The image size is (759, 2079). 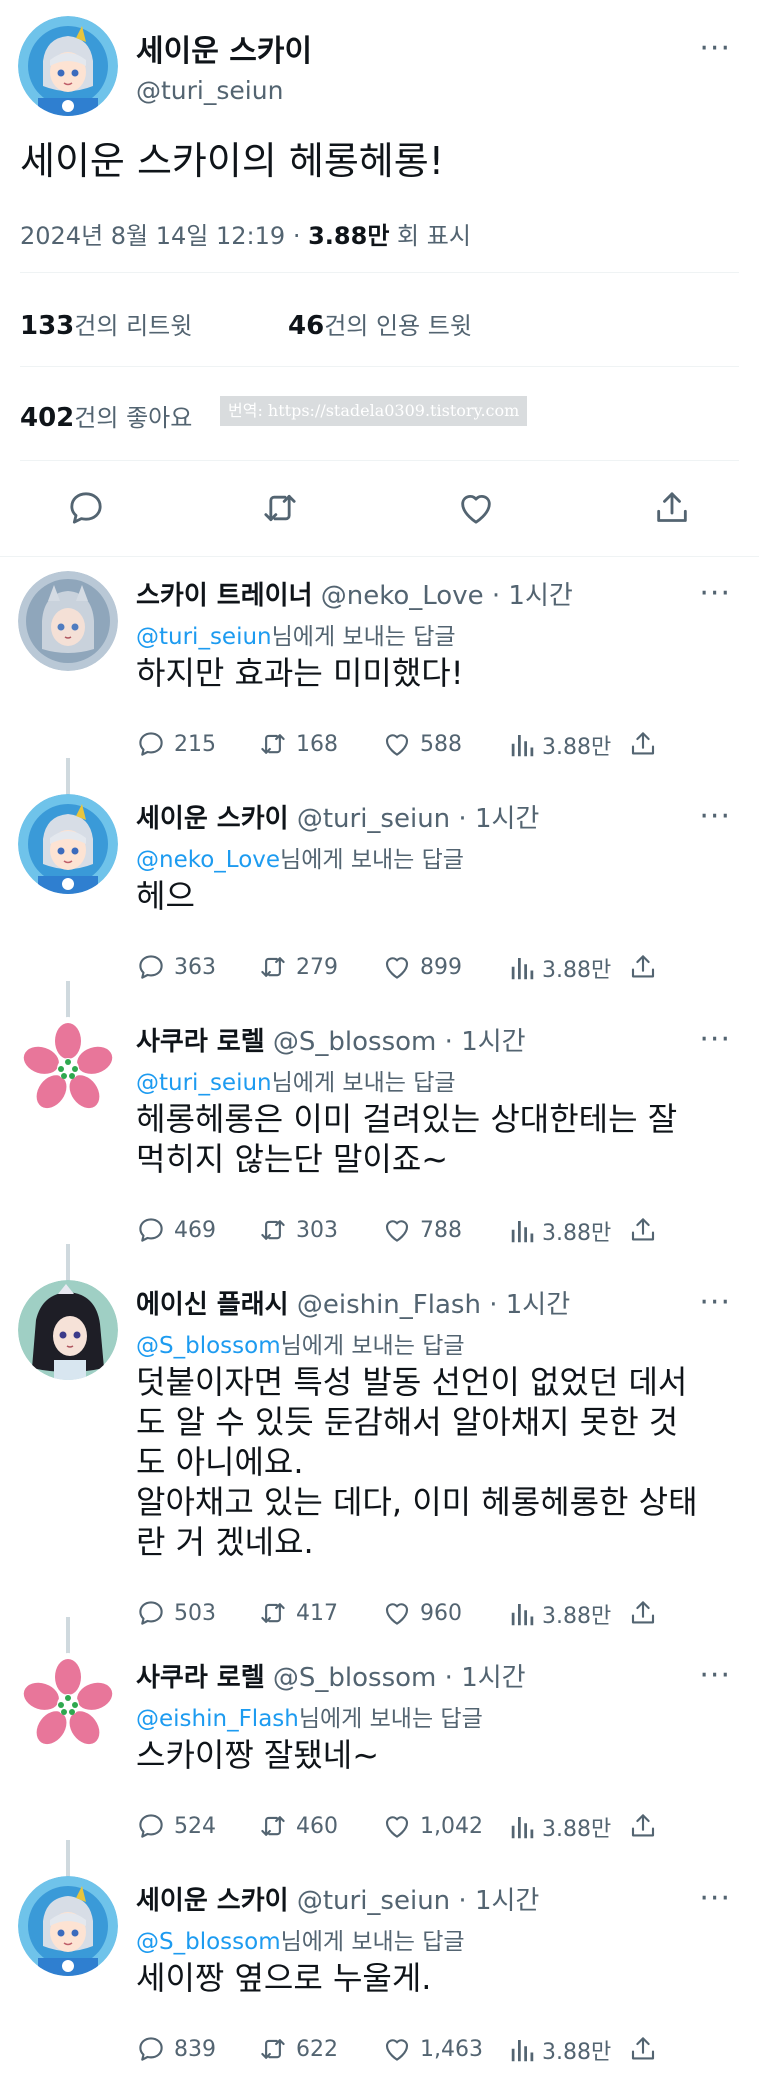 What do you see at coordinates (176, 967) in the screenshot?
I see `reply-button: 363` at bounding box center [176, 967].